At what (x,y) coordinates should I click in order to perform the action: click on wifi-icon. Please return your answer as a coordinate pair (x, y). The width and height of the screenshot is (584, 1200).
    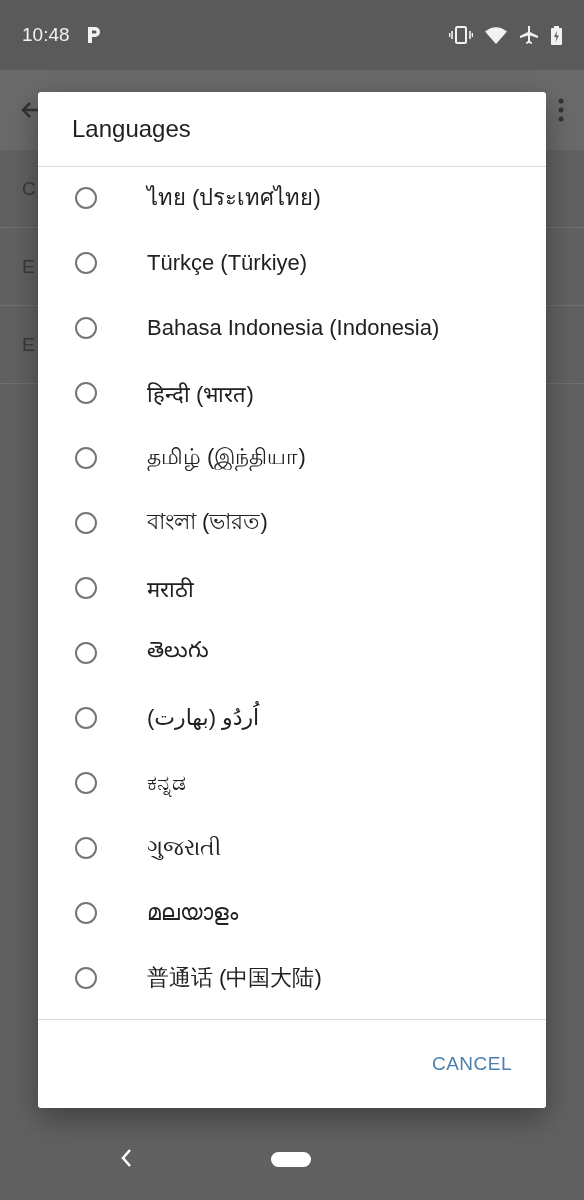
    Looking at the image, I should click on (496, 35).